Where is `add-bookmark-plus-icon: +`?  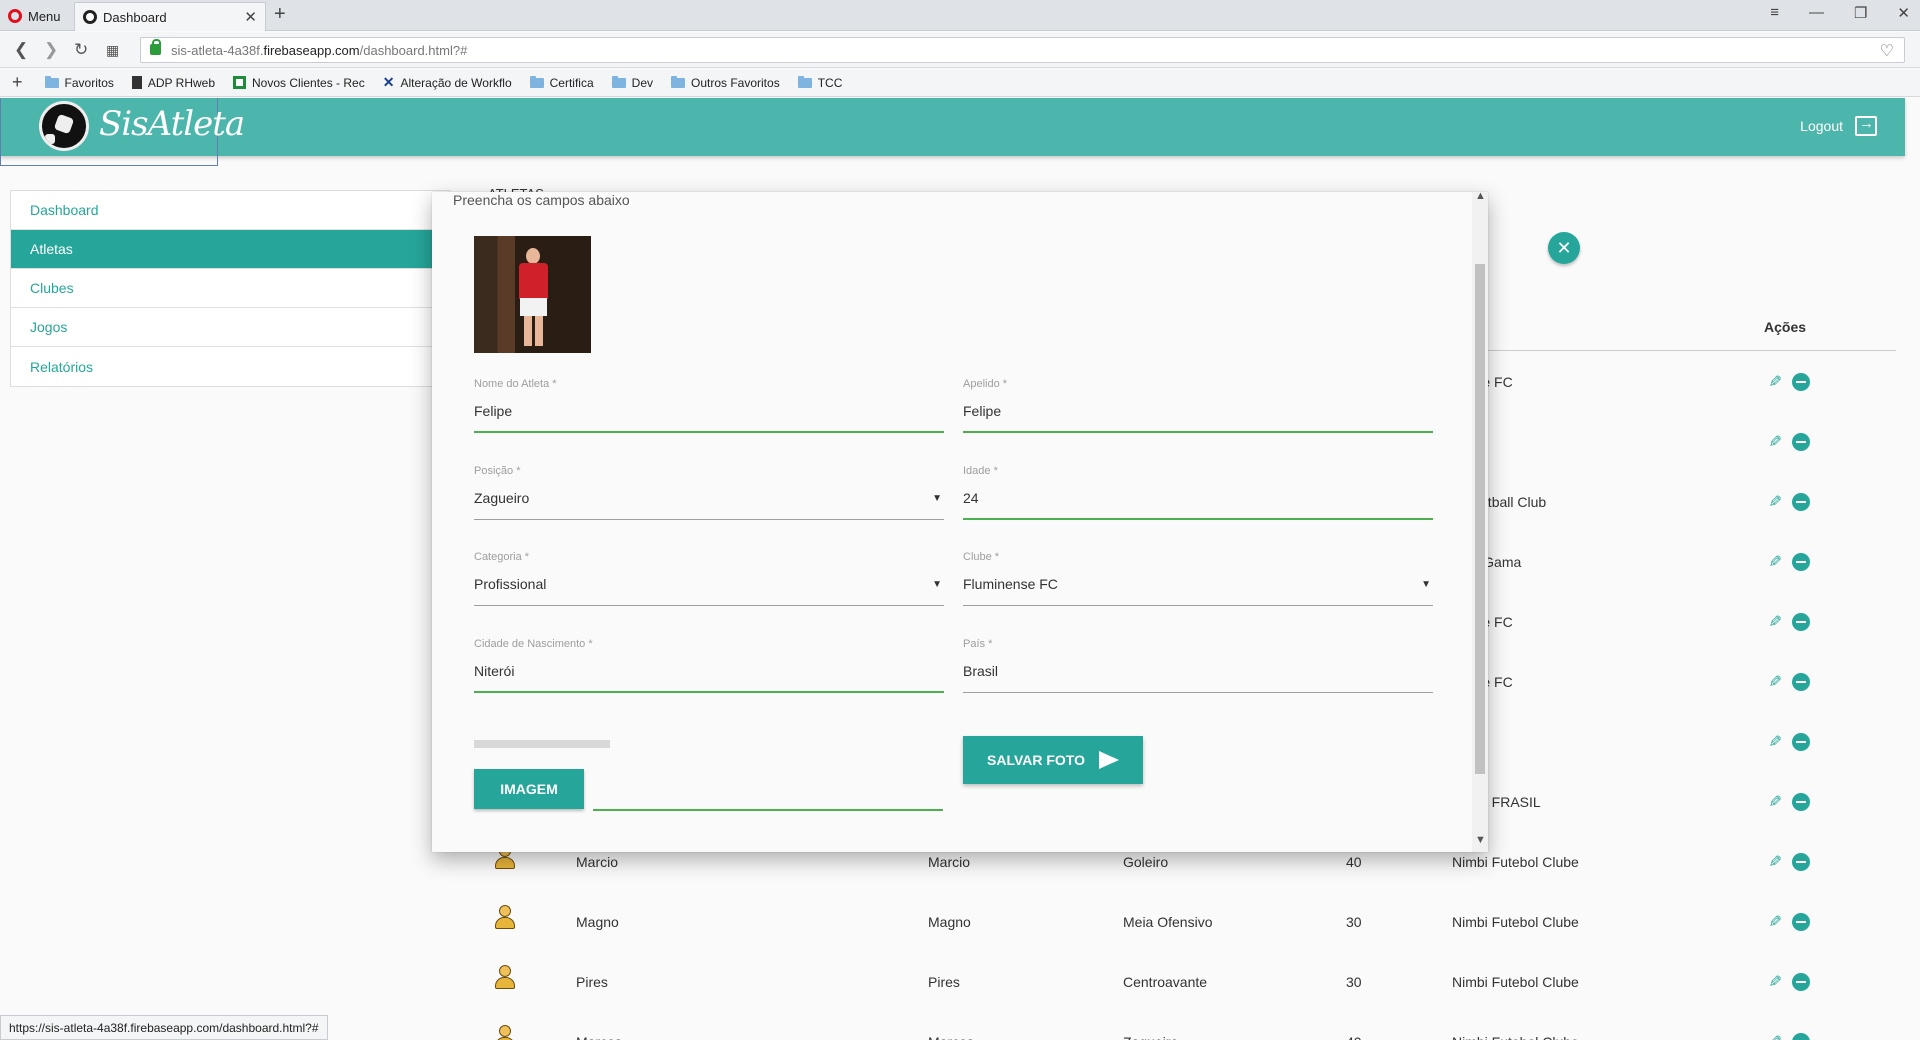
add-bookmark-plus-icon: + is located at coordinates (17, 82).